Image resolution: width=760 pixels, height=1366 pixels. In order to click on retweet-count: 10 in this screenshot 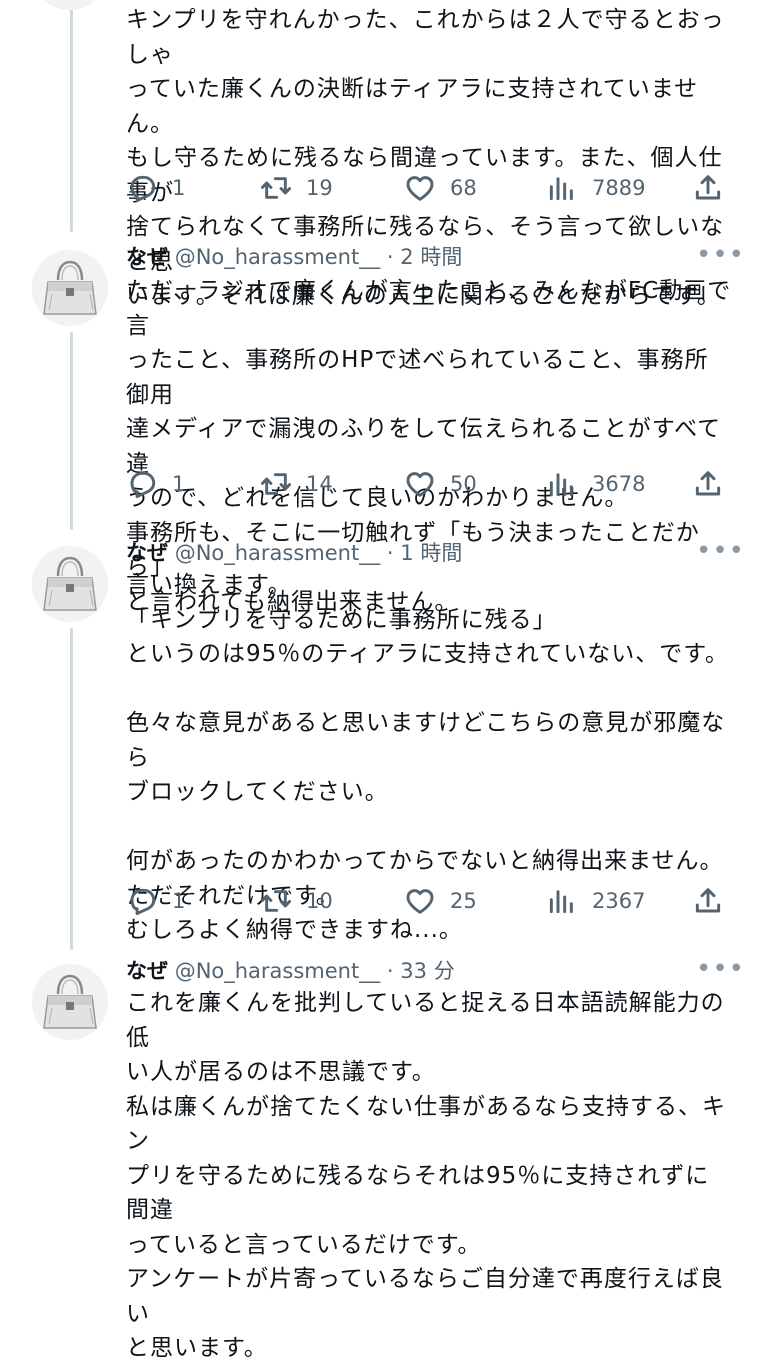, I will do `click(319, 901)`.